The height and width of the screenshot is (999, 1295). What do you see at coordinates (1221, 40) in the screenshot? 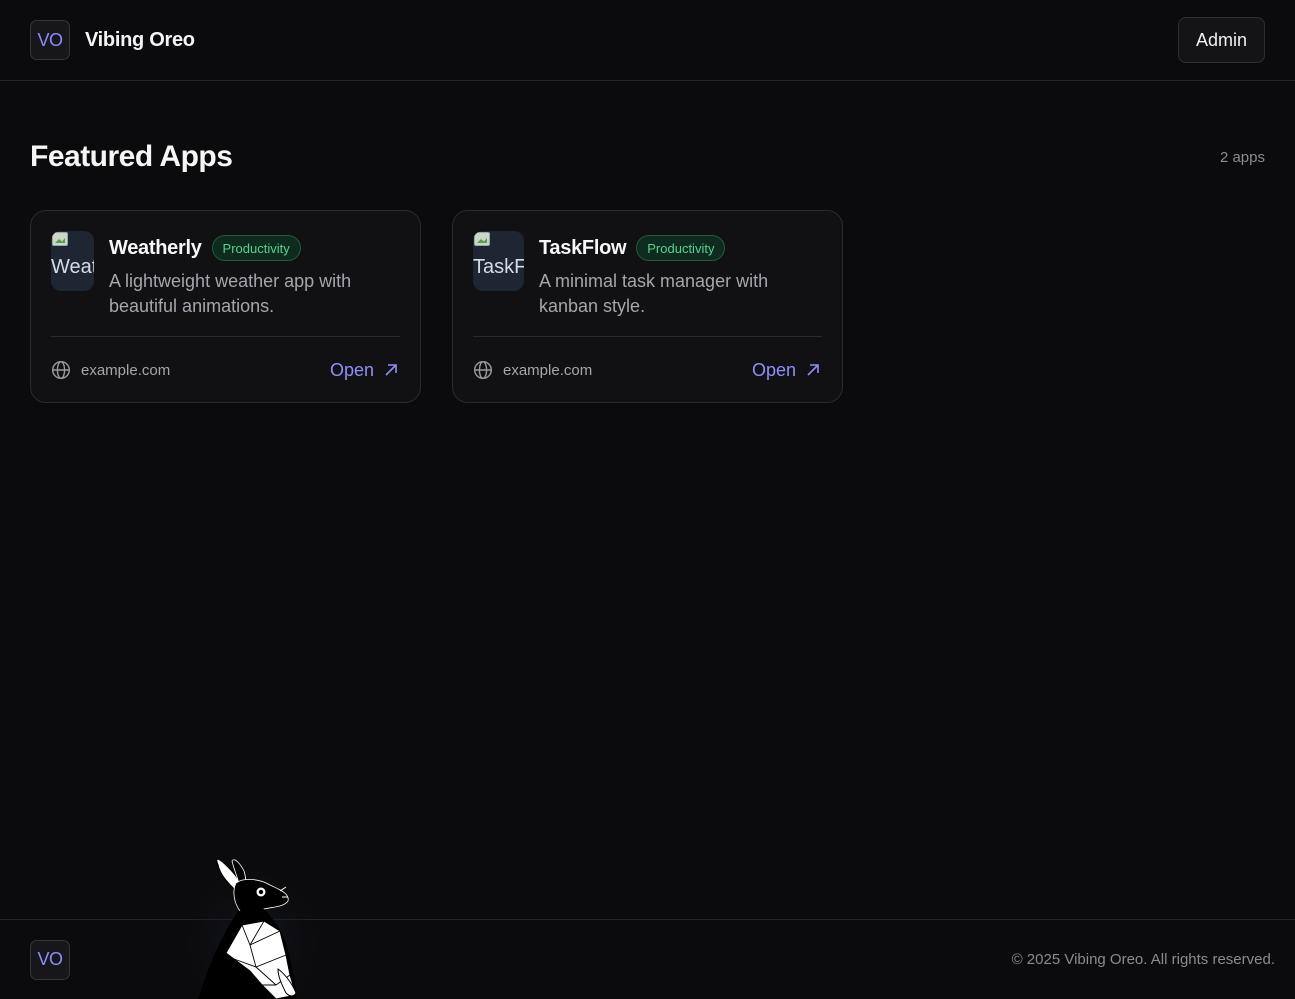
I see `admin-button: Admin` at bounding box center [1221, 40].